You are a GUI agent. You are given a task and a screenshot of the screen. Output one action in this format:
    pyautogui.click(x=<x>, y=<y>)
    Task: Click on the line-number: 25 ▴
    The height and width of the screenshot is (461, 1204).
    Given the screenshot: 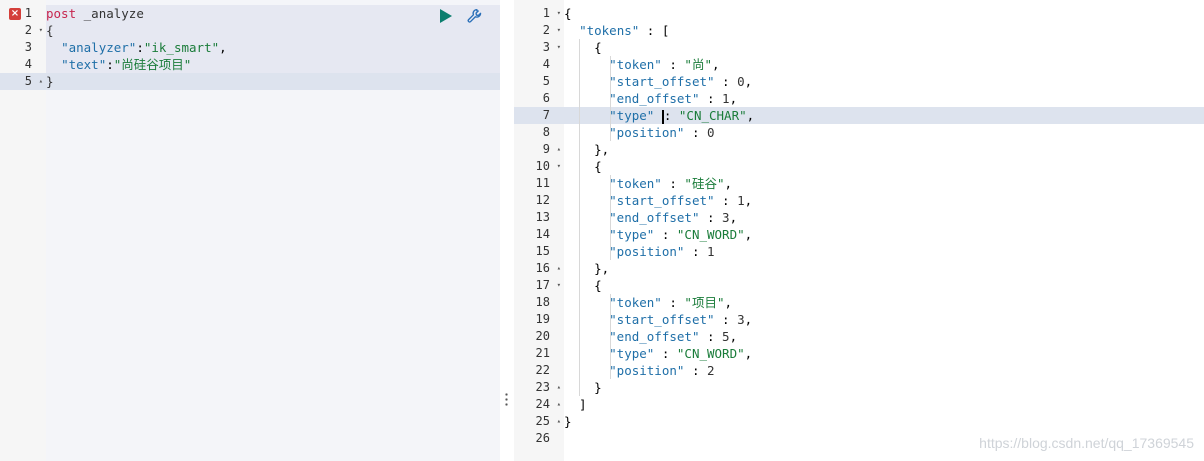 What is the action you would take?
    pyautogui.click(x=548, y=421)
    